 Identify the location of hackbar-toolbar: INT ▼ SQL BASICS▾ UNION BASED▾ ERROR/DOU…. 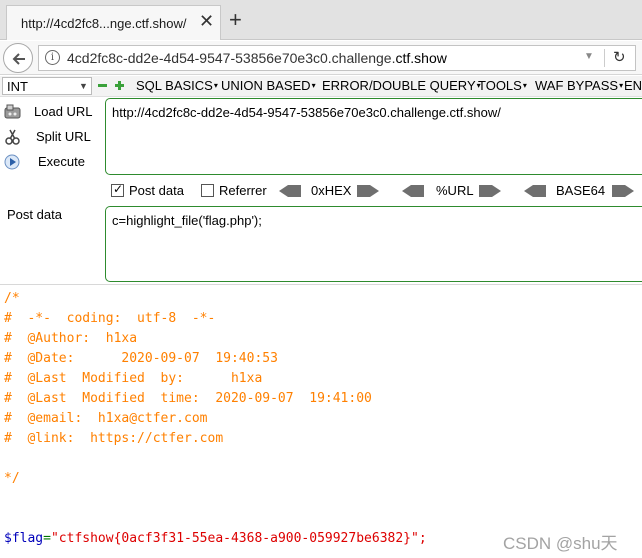
(321, 86).